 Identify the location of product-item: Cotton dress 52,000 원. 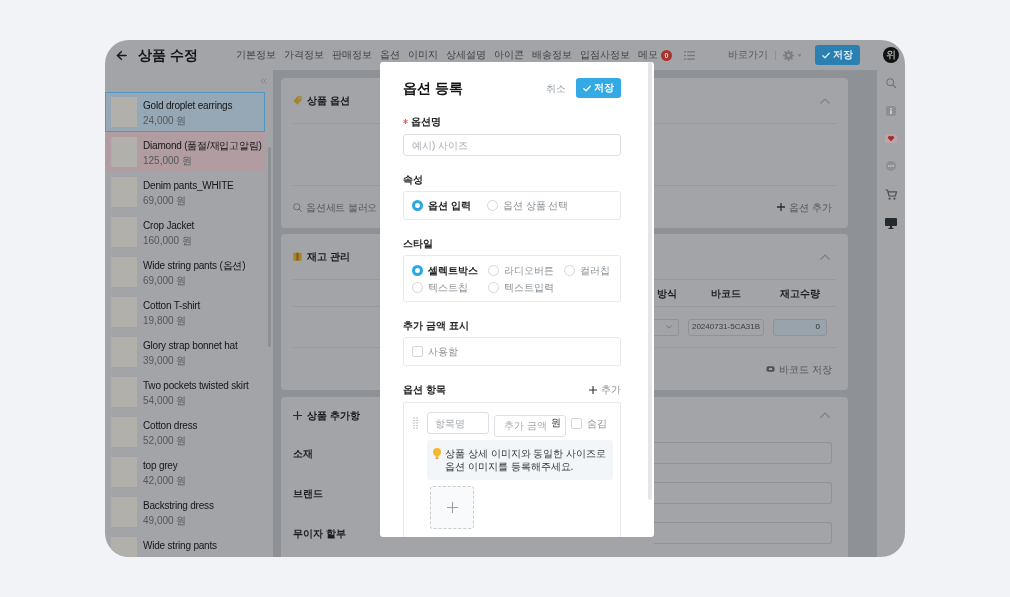
(185, 432).